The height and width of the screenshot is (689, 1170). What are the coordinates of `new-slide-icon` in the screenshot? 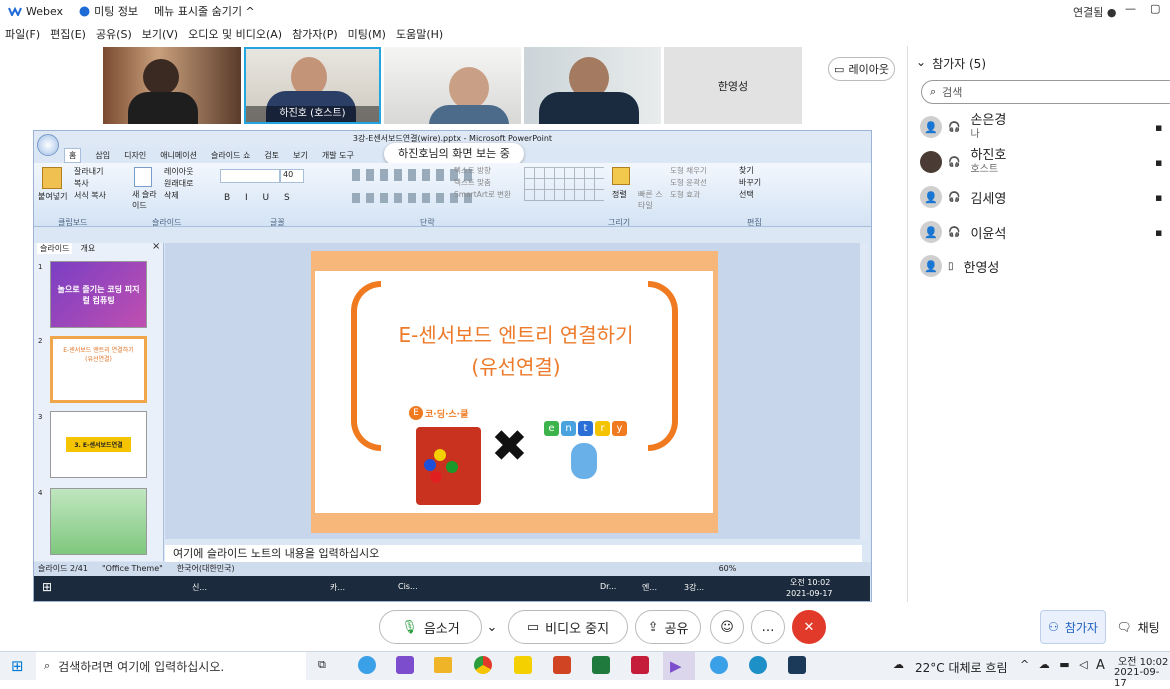 It's located at (143, 177).